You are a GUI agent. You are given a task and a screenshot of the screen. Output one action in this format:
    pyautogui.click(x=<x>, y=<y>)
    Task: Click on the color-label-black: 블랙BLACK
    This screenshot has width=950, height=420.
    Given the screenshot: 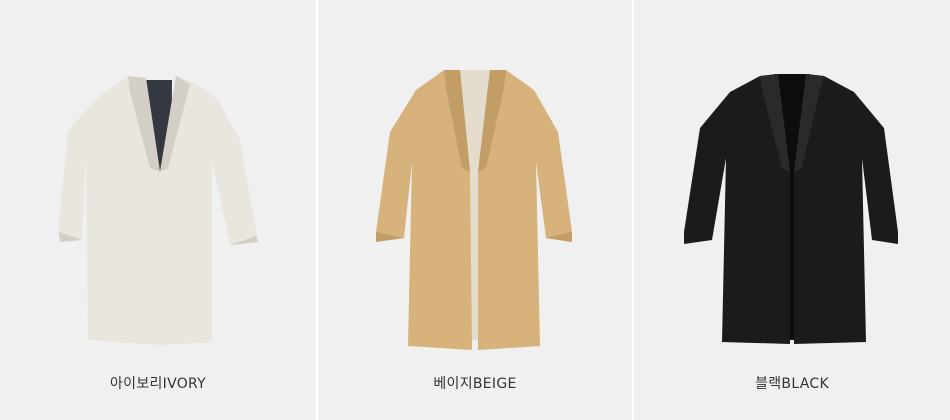 What is the action you would take?
    pyautogui.click(x=792, y=384)
    